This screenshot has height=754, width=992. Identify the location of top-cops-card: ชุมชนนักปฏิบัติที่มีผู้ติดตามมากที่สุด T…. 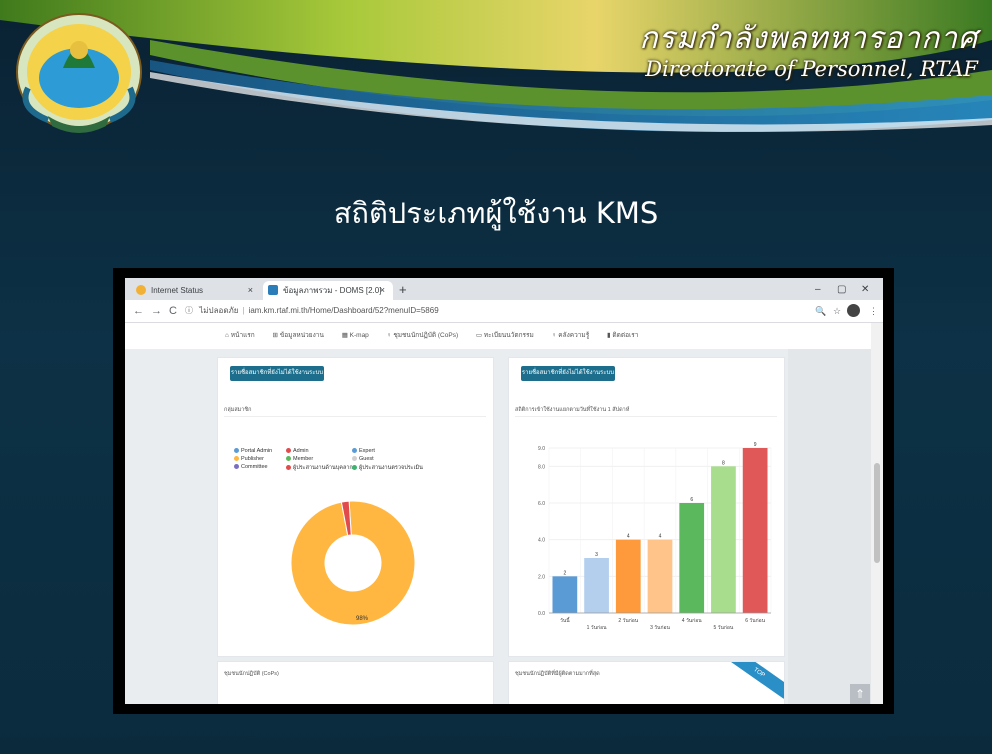
(646, 682).